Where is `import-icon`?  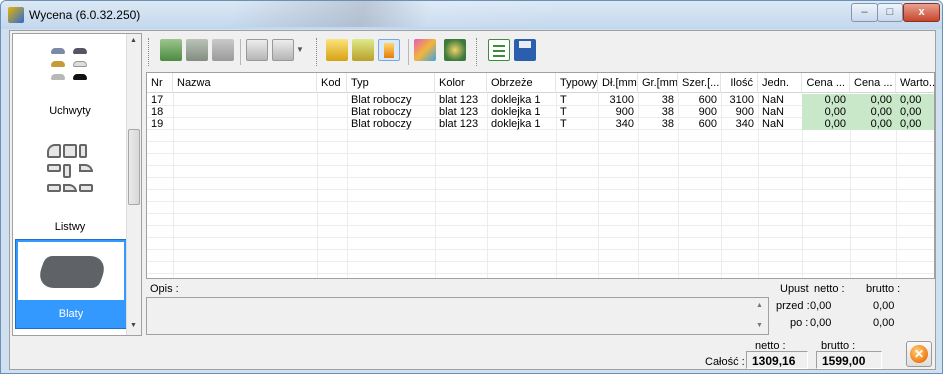
import-icon is located at coordinates (337, 50).